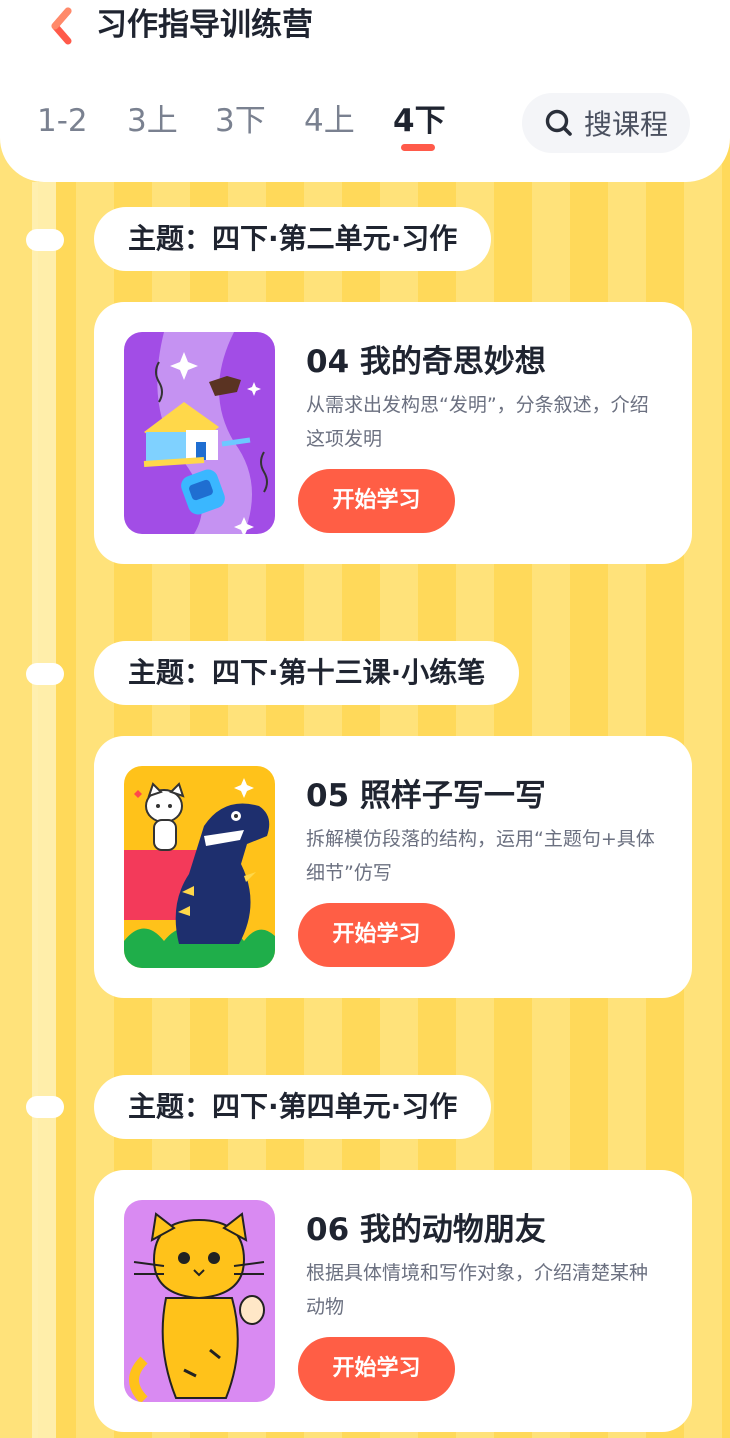 Image resolution: width=730 pixels, height=1438 pixels. Describe the element at coordinates (426, 1230) in the screenshot. I see `lesson-title: 06 我的动物朋友` at that location.